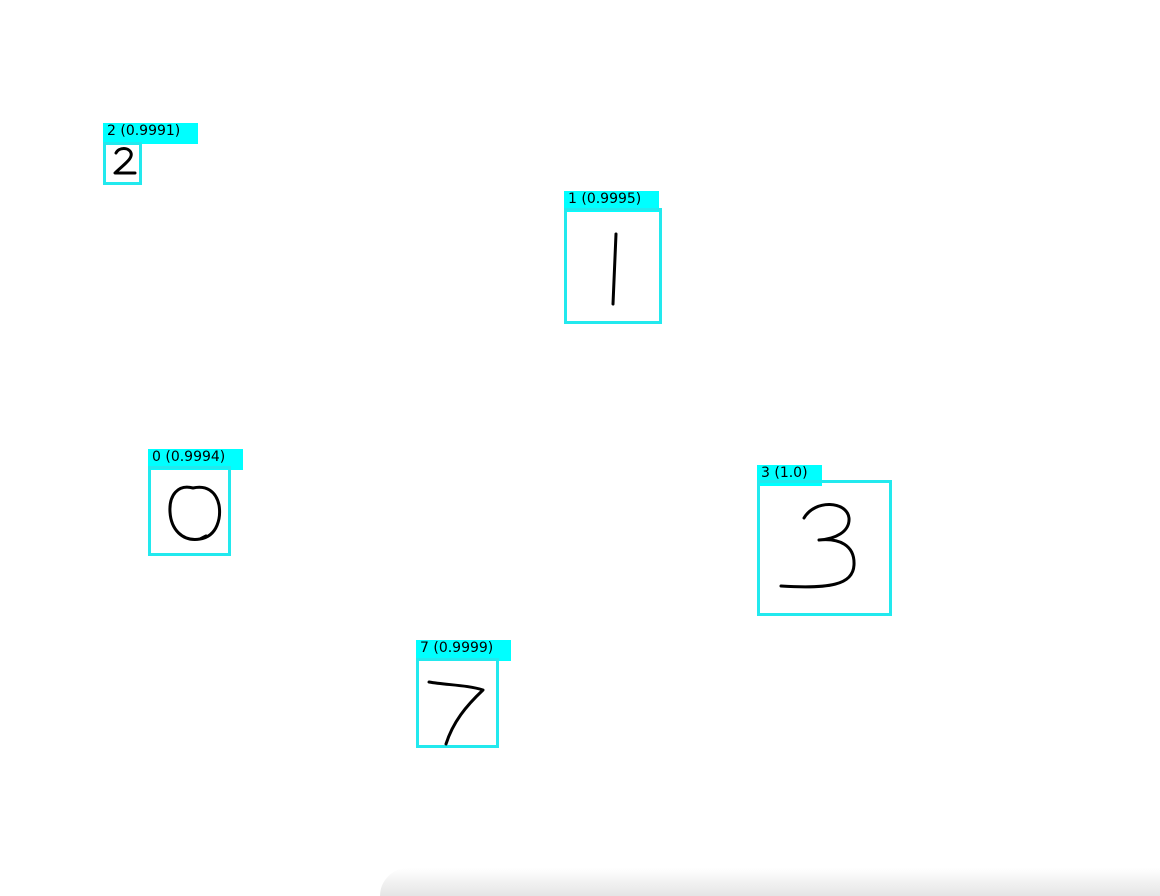  I want to click on detection-digit-3: 3 (1.0), so click(824, 540).